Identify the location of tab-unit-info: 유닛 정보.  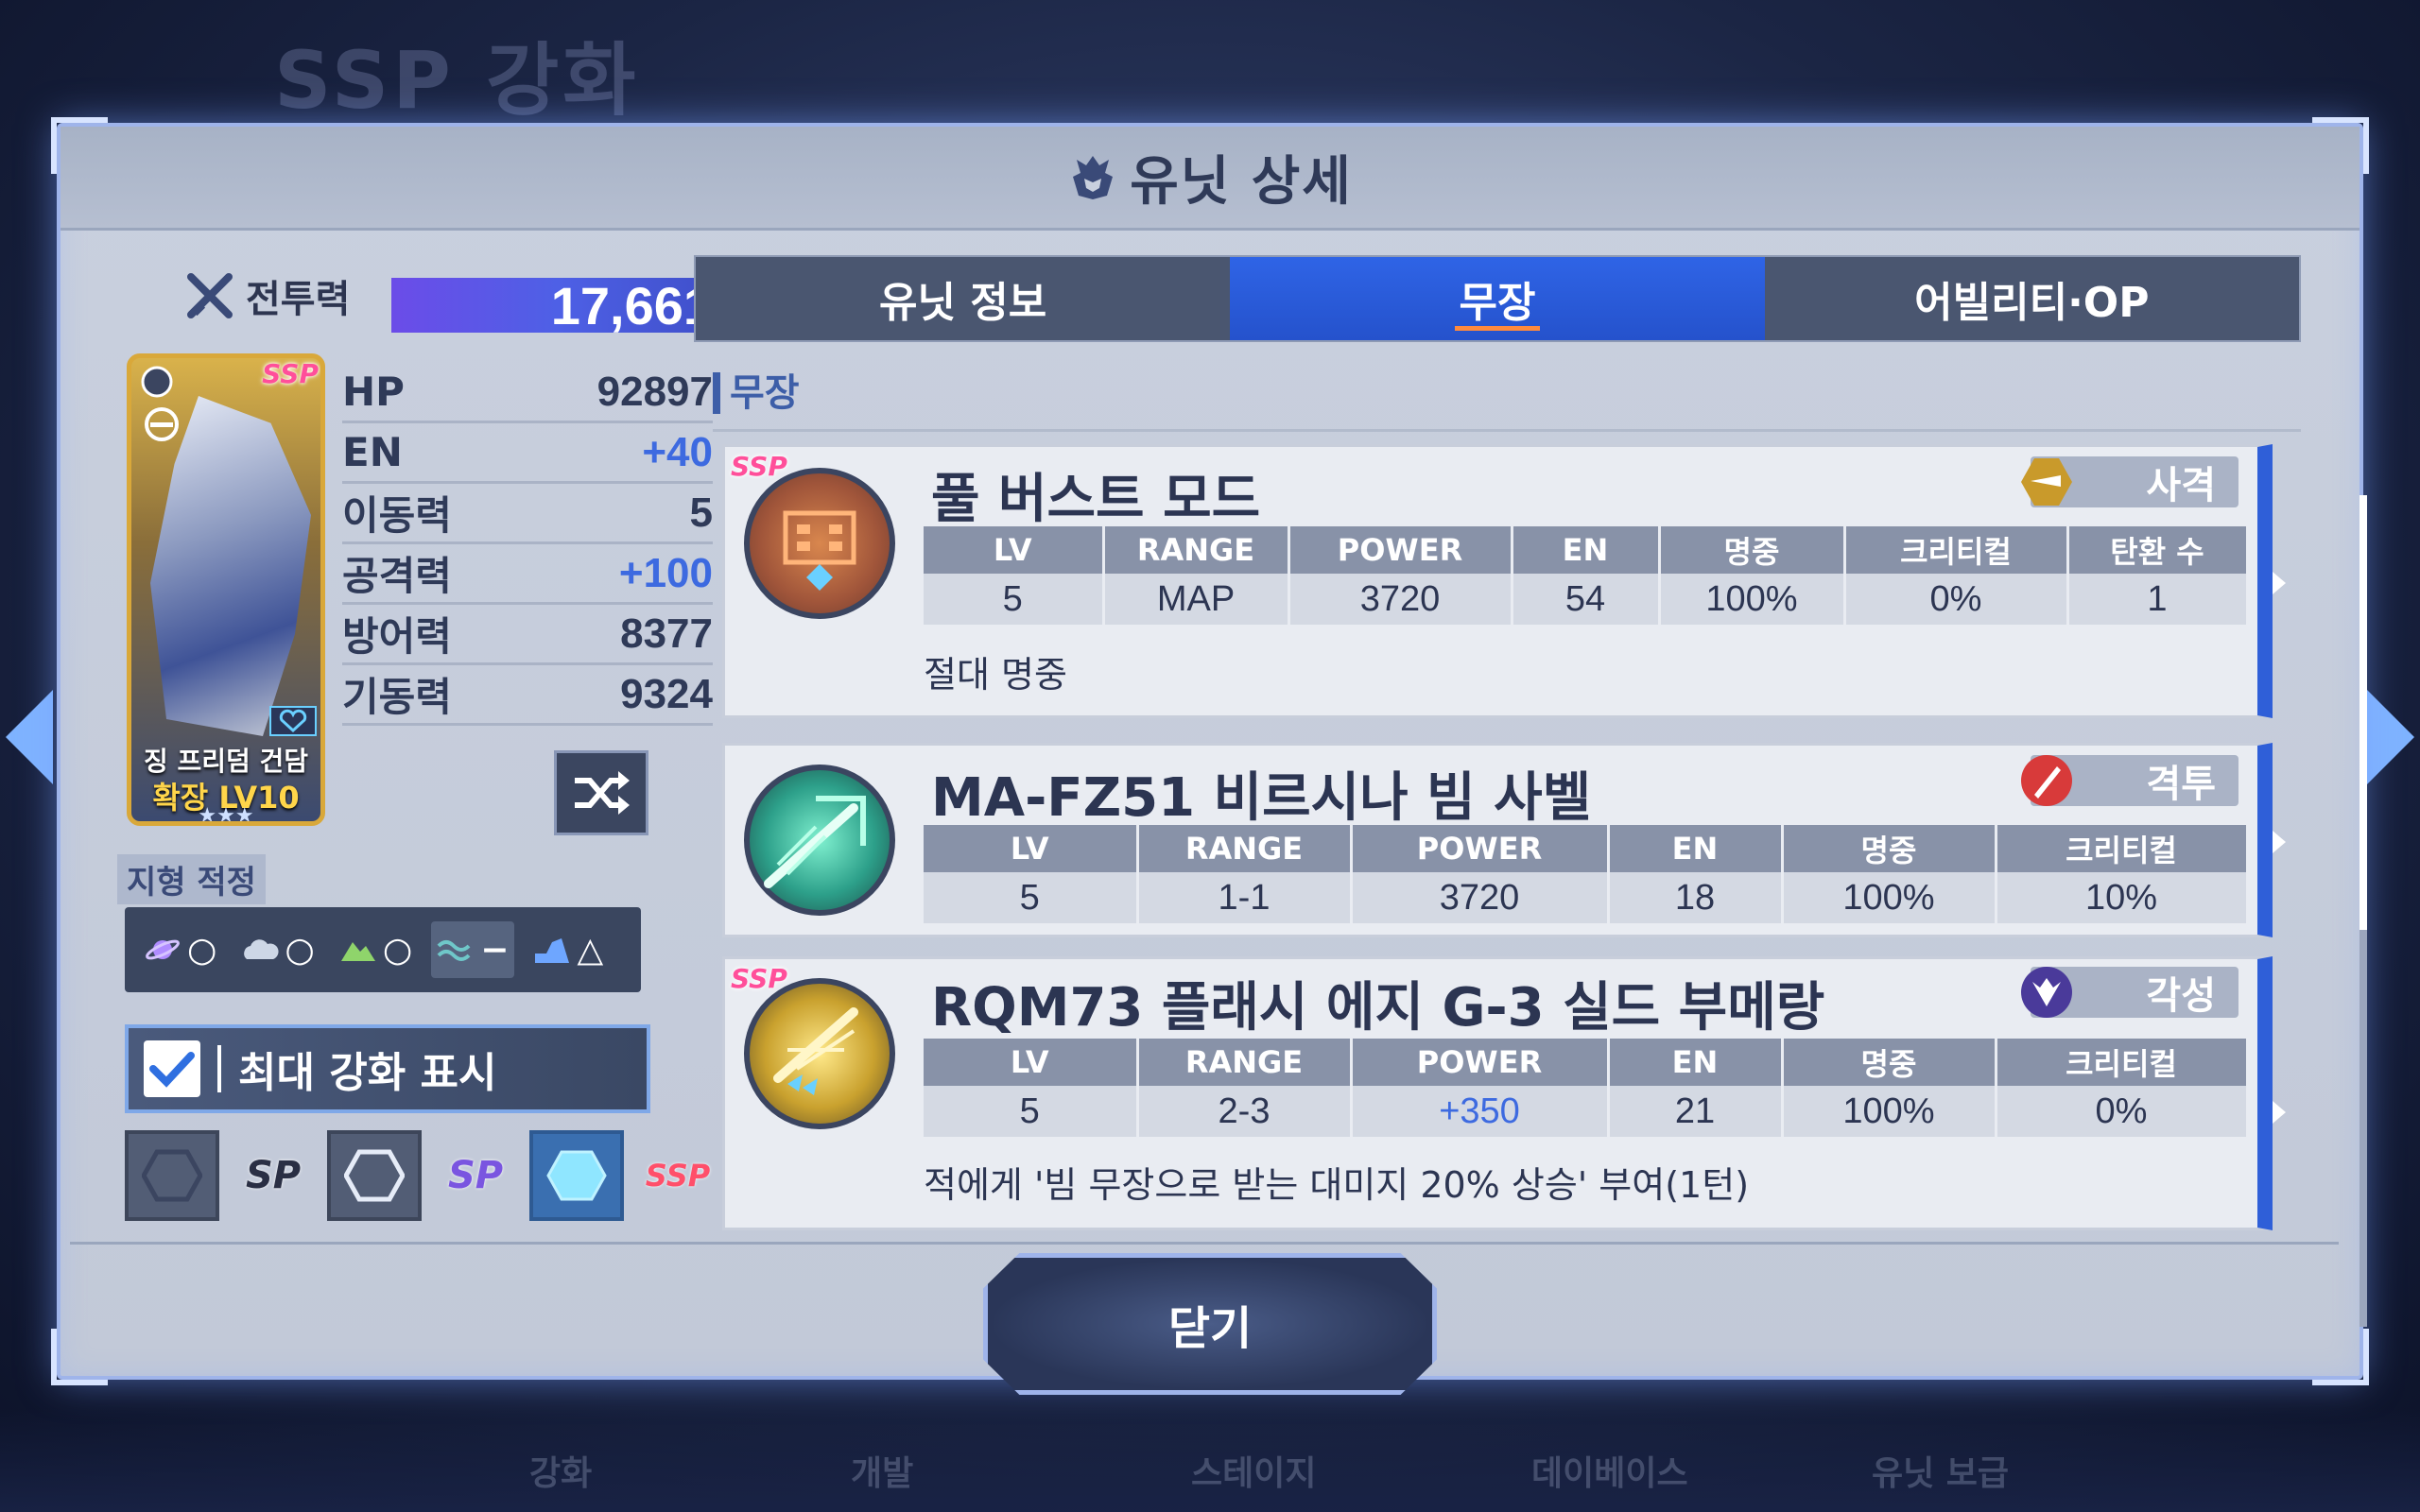
(963, 298).